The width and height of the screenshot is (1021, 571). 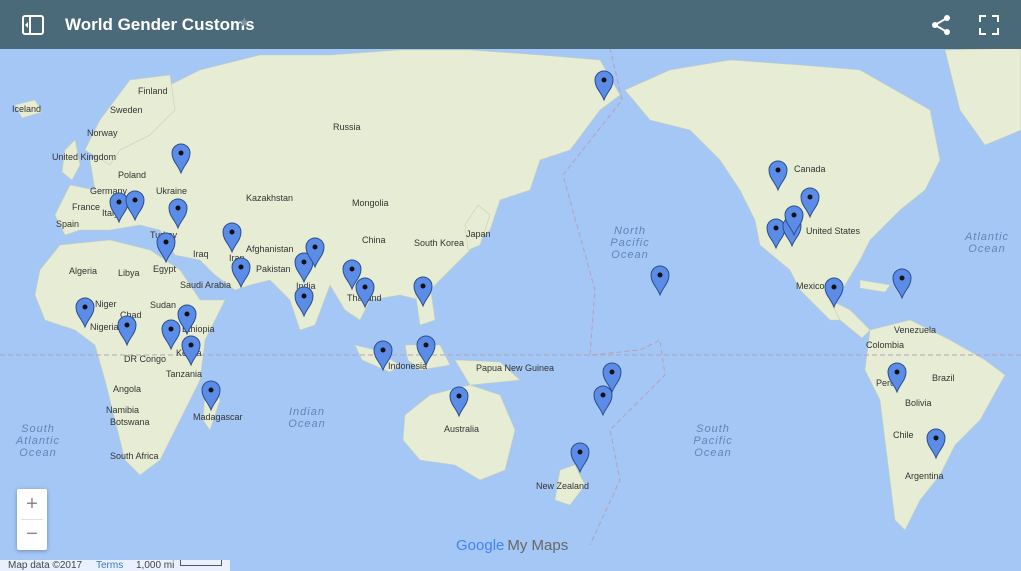 I want to click on country-label: Sudan, so click(x=163, y=305).